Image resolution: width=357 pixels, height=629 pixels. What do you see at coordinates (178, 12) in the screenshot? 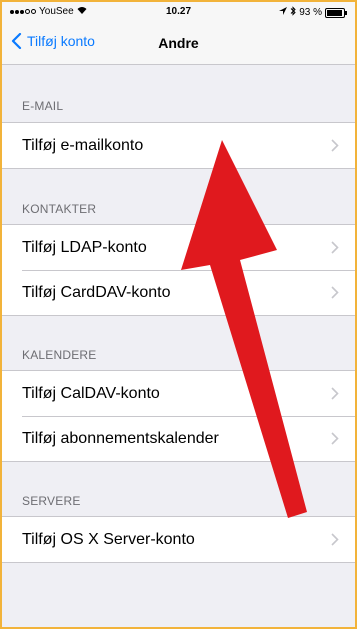
I see `status-bar: YouSee 10.27 93 %` at bounding box center [178, 12].